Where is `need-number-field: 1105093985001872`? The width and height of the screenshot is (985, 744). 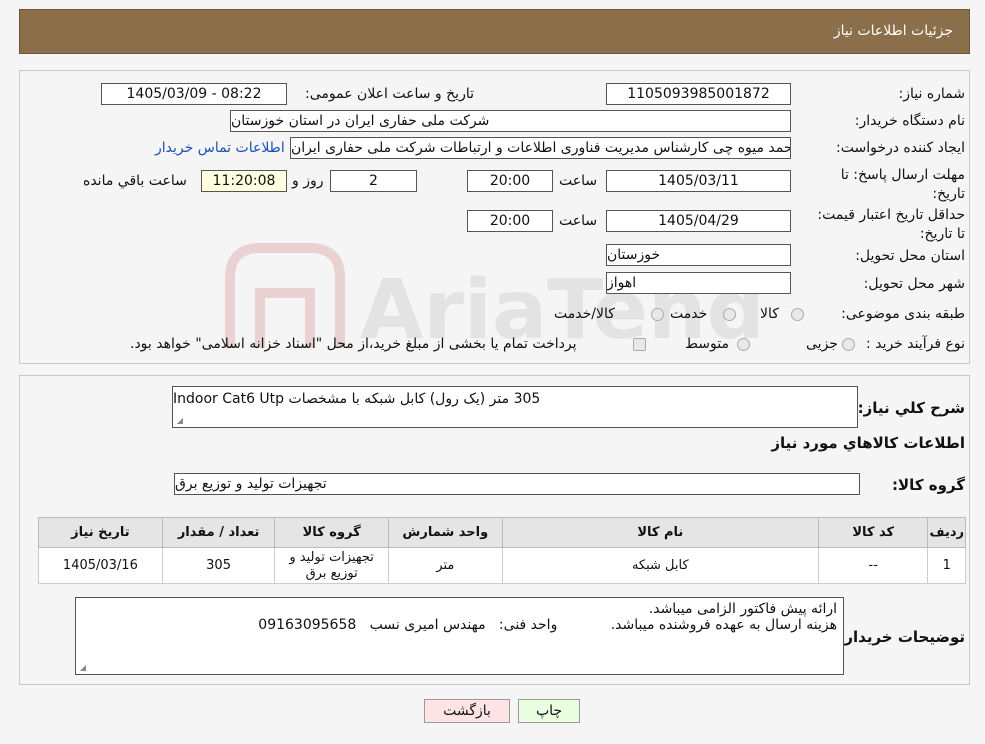
need-number-field: 1105093985001872 is located at coordinates (698, 94).